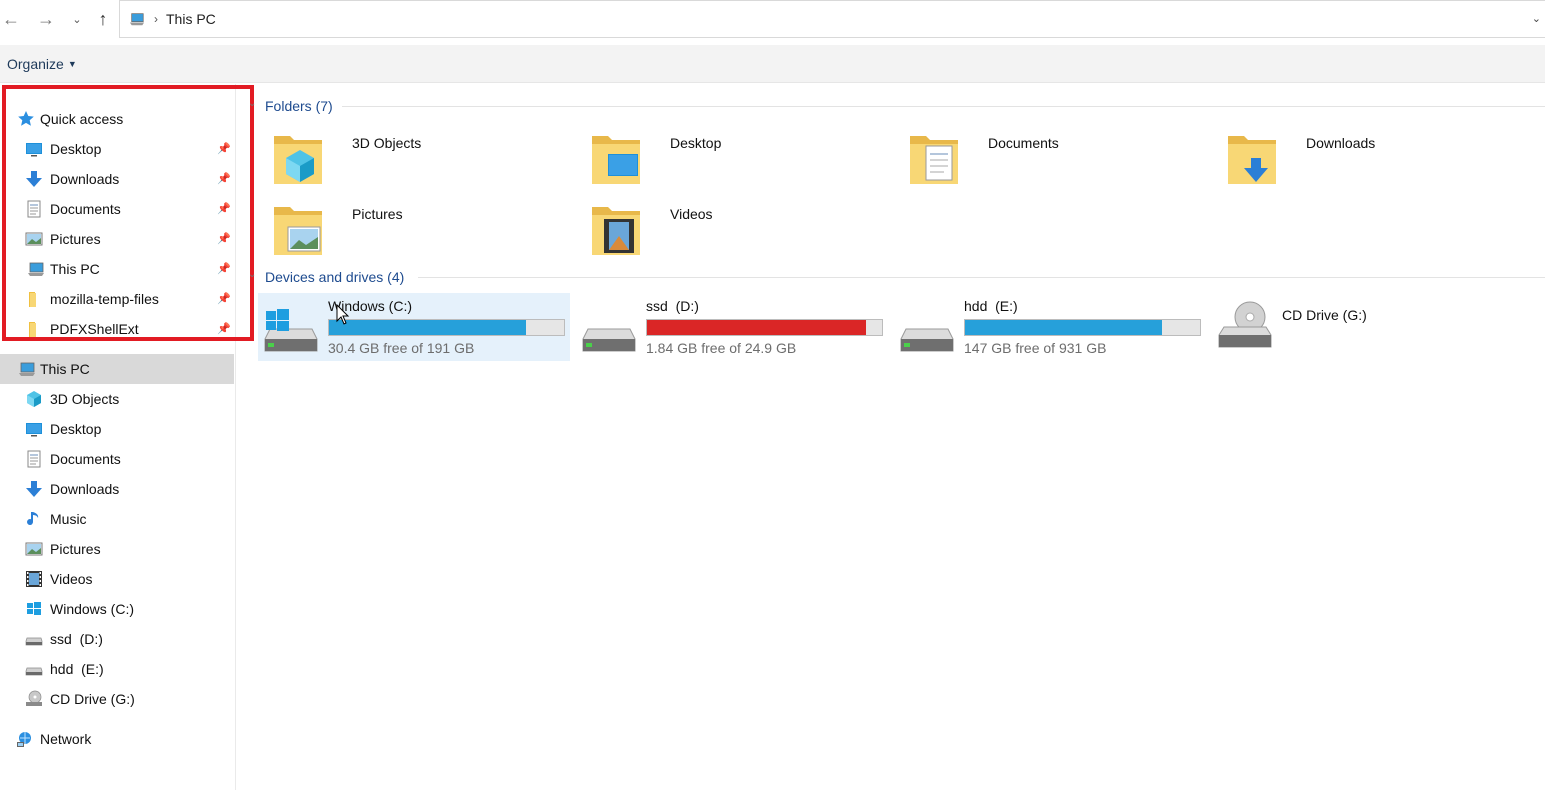 This screenshot has width=1545, height=790. Describe the element at coordinates (691, 214) in the screenshot. I see `folder-name: Videos` at that location.